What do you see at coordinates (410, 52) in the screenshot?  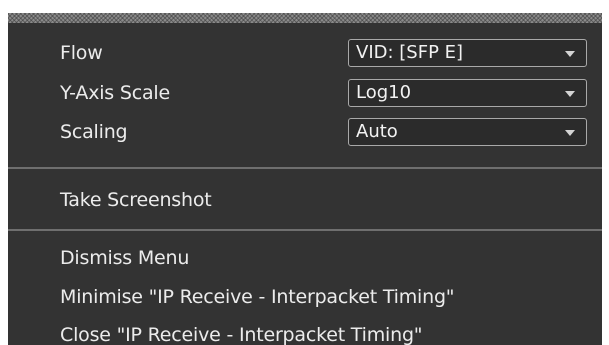 I see `flow-dropdown-value: VID: [SFP E]` at bounding box center [410, 52].